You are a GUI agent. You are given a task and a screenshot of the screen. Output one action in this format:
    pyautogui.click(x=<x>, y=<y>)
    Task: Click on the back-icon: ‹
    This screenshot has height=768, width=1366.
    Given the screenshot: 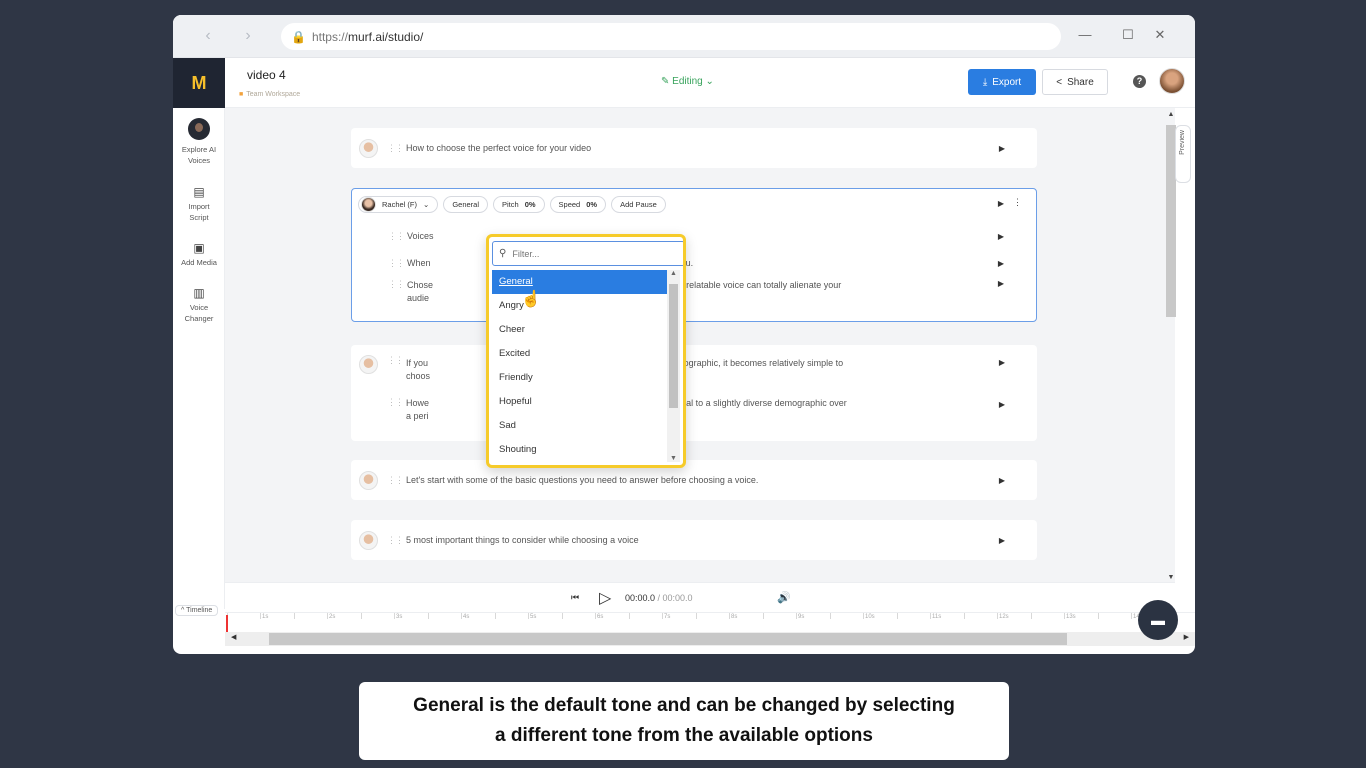 What is the action you would take?
    pyautogui.click(x=208, y=36)
    